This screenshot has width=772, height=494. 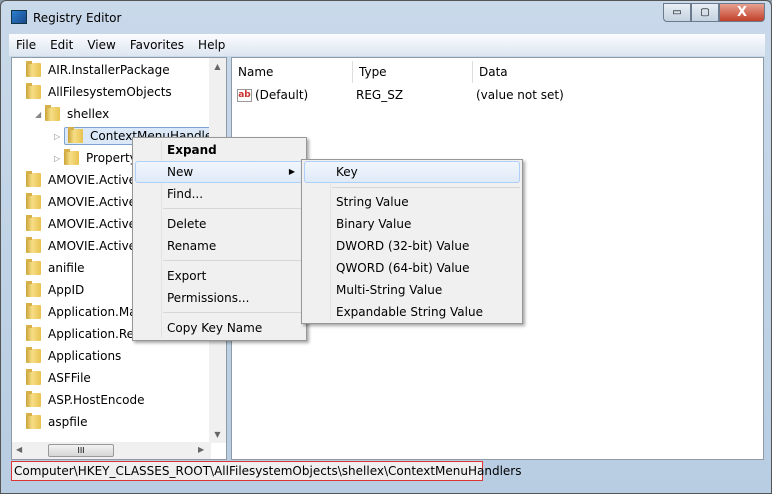 What do you see at coordinates (387, 45) in the screenshot?
I see `menu-bar: File Edit View Favorites Help` at bounding box center [387, 45].